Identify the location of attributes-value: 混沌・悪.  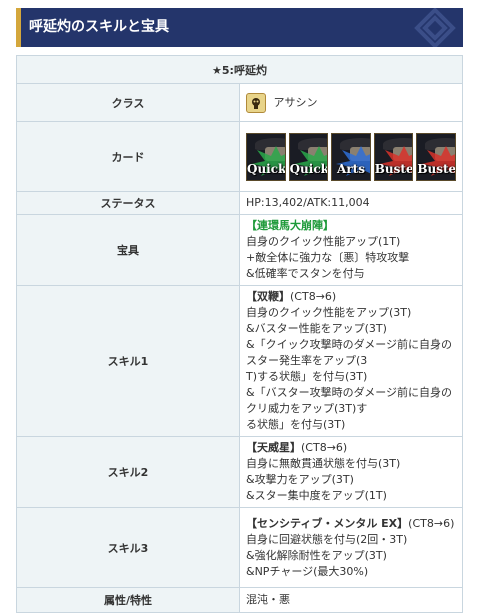
(351, 600).